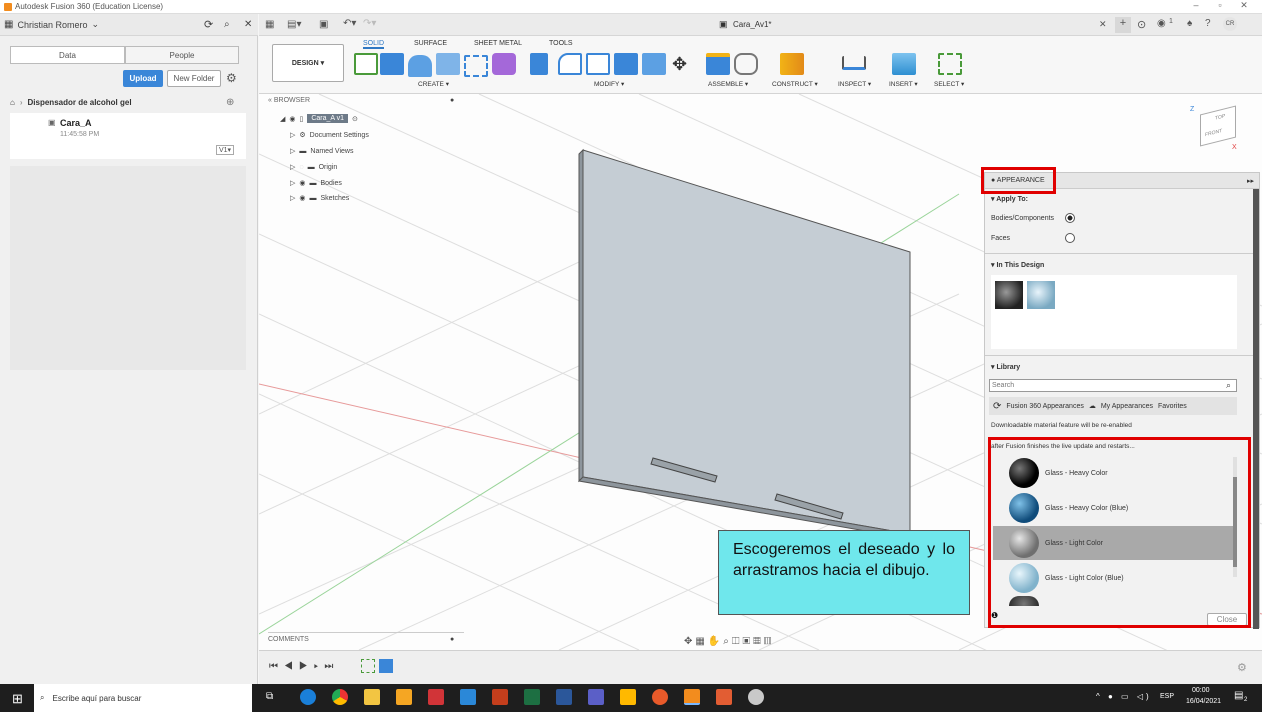  Describe the element at coordinates (355, 119) in the screenshot. I see `activate-icon: ⊙` at that location.